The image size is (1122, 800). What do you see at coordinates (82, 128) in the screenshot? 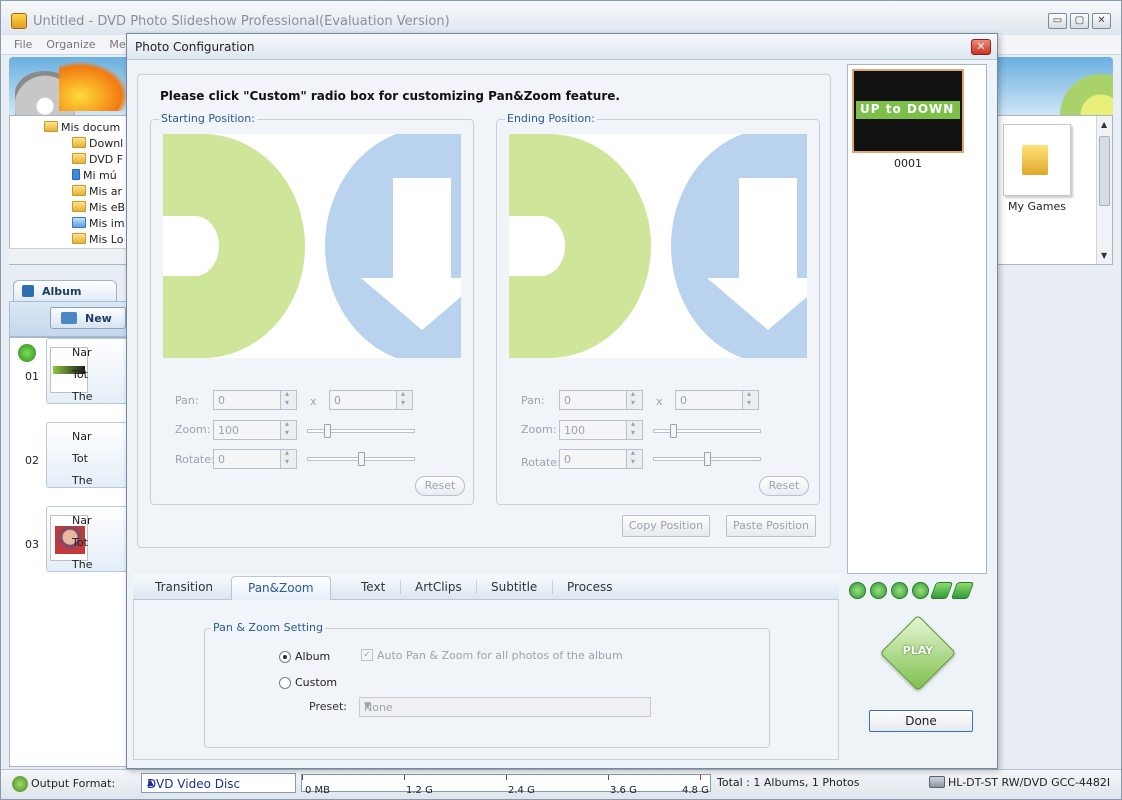
I see `tree-root: Mis docum` at bounding box center [82, 128].